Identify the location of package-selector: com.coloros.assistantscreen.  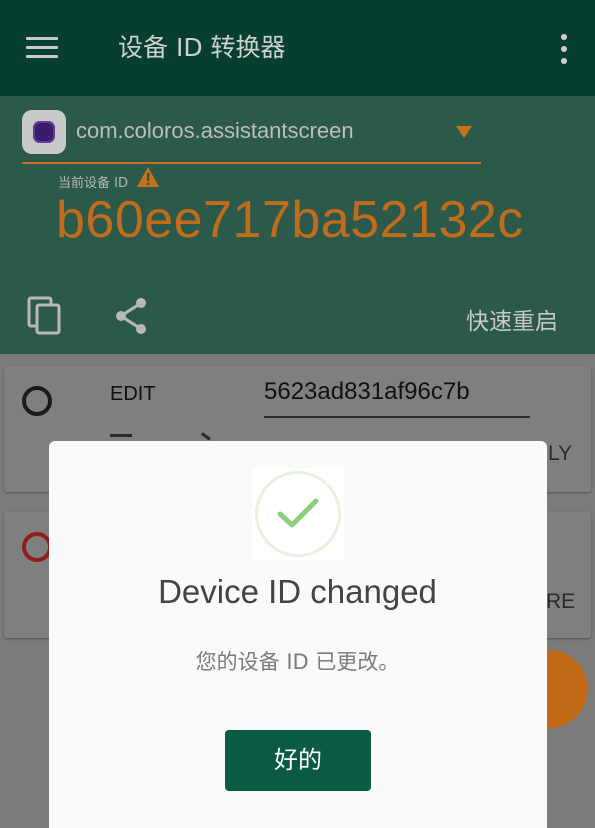
(251, 136).